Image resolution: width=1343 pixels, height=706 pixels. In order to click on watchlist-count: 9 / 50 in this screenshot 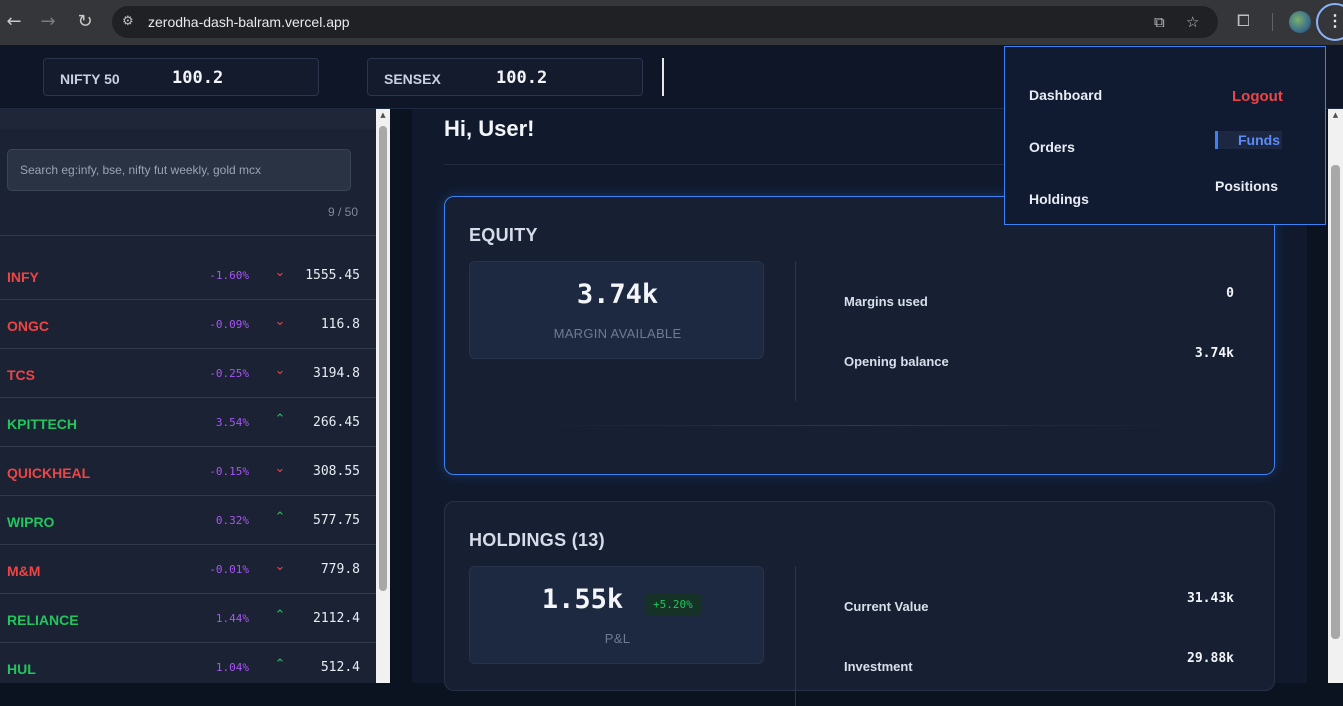, I will do `click(343, 212)`.